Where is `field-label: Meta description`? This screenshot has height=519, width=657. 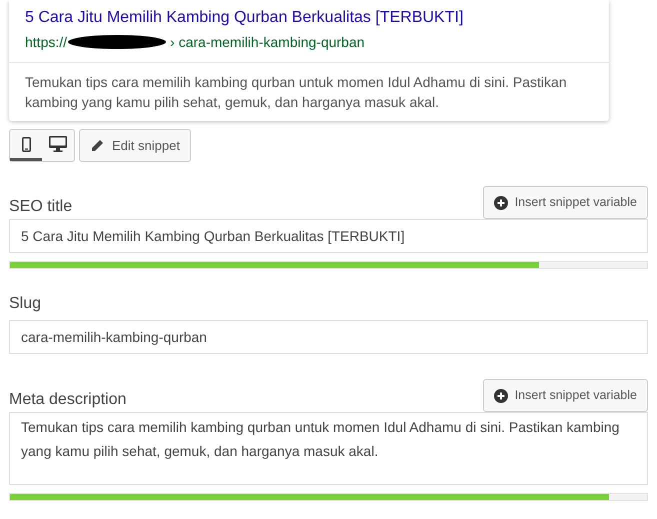 field-label: Meta description is located at coordinates (67, 400).